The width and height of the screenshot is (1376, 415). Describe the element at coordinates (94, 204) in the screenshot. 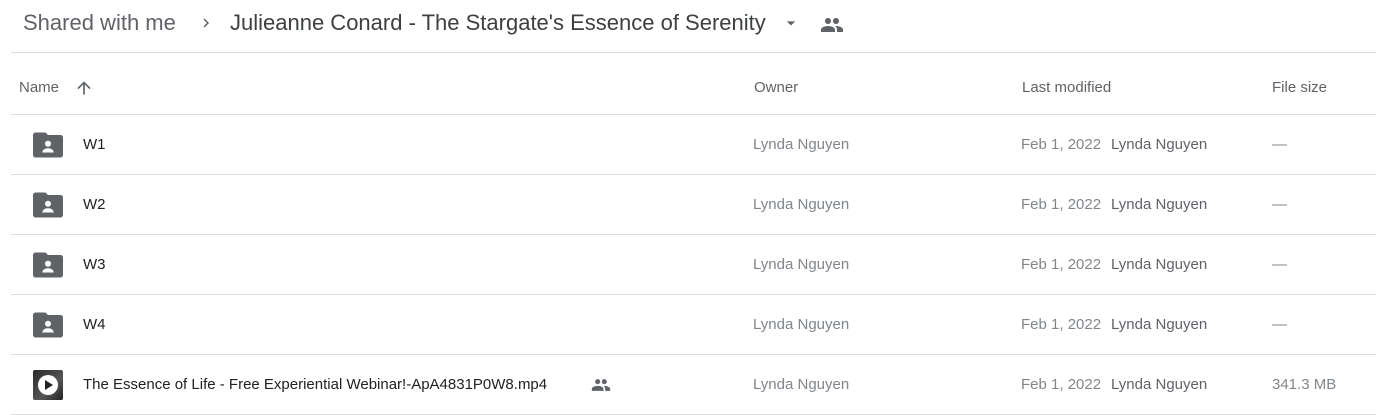

I see `file-name: W2` at that location.